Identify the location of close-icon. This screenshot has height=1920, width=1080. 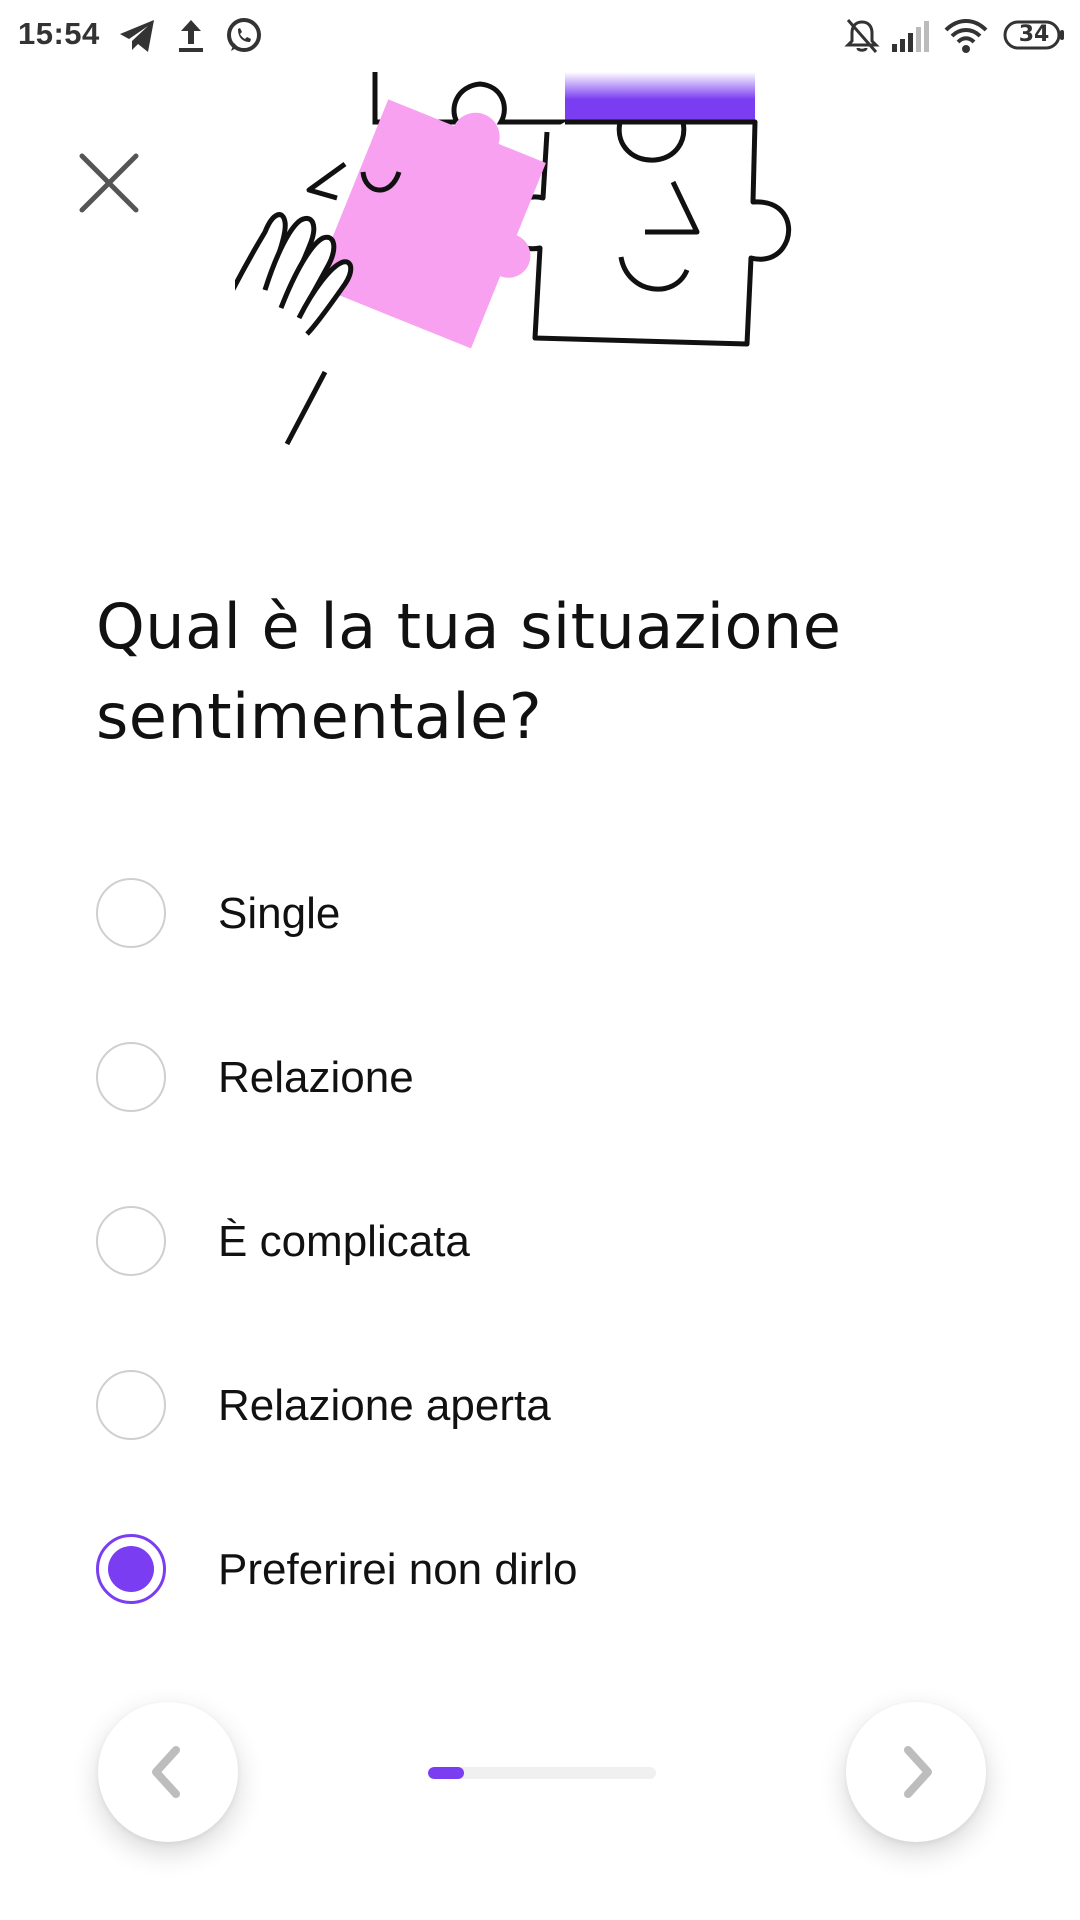
(109, 183).